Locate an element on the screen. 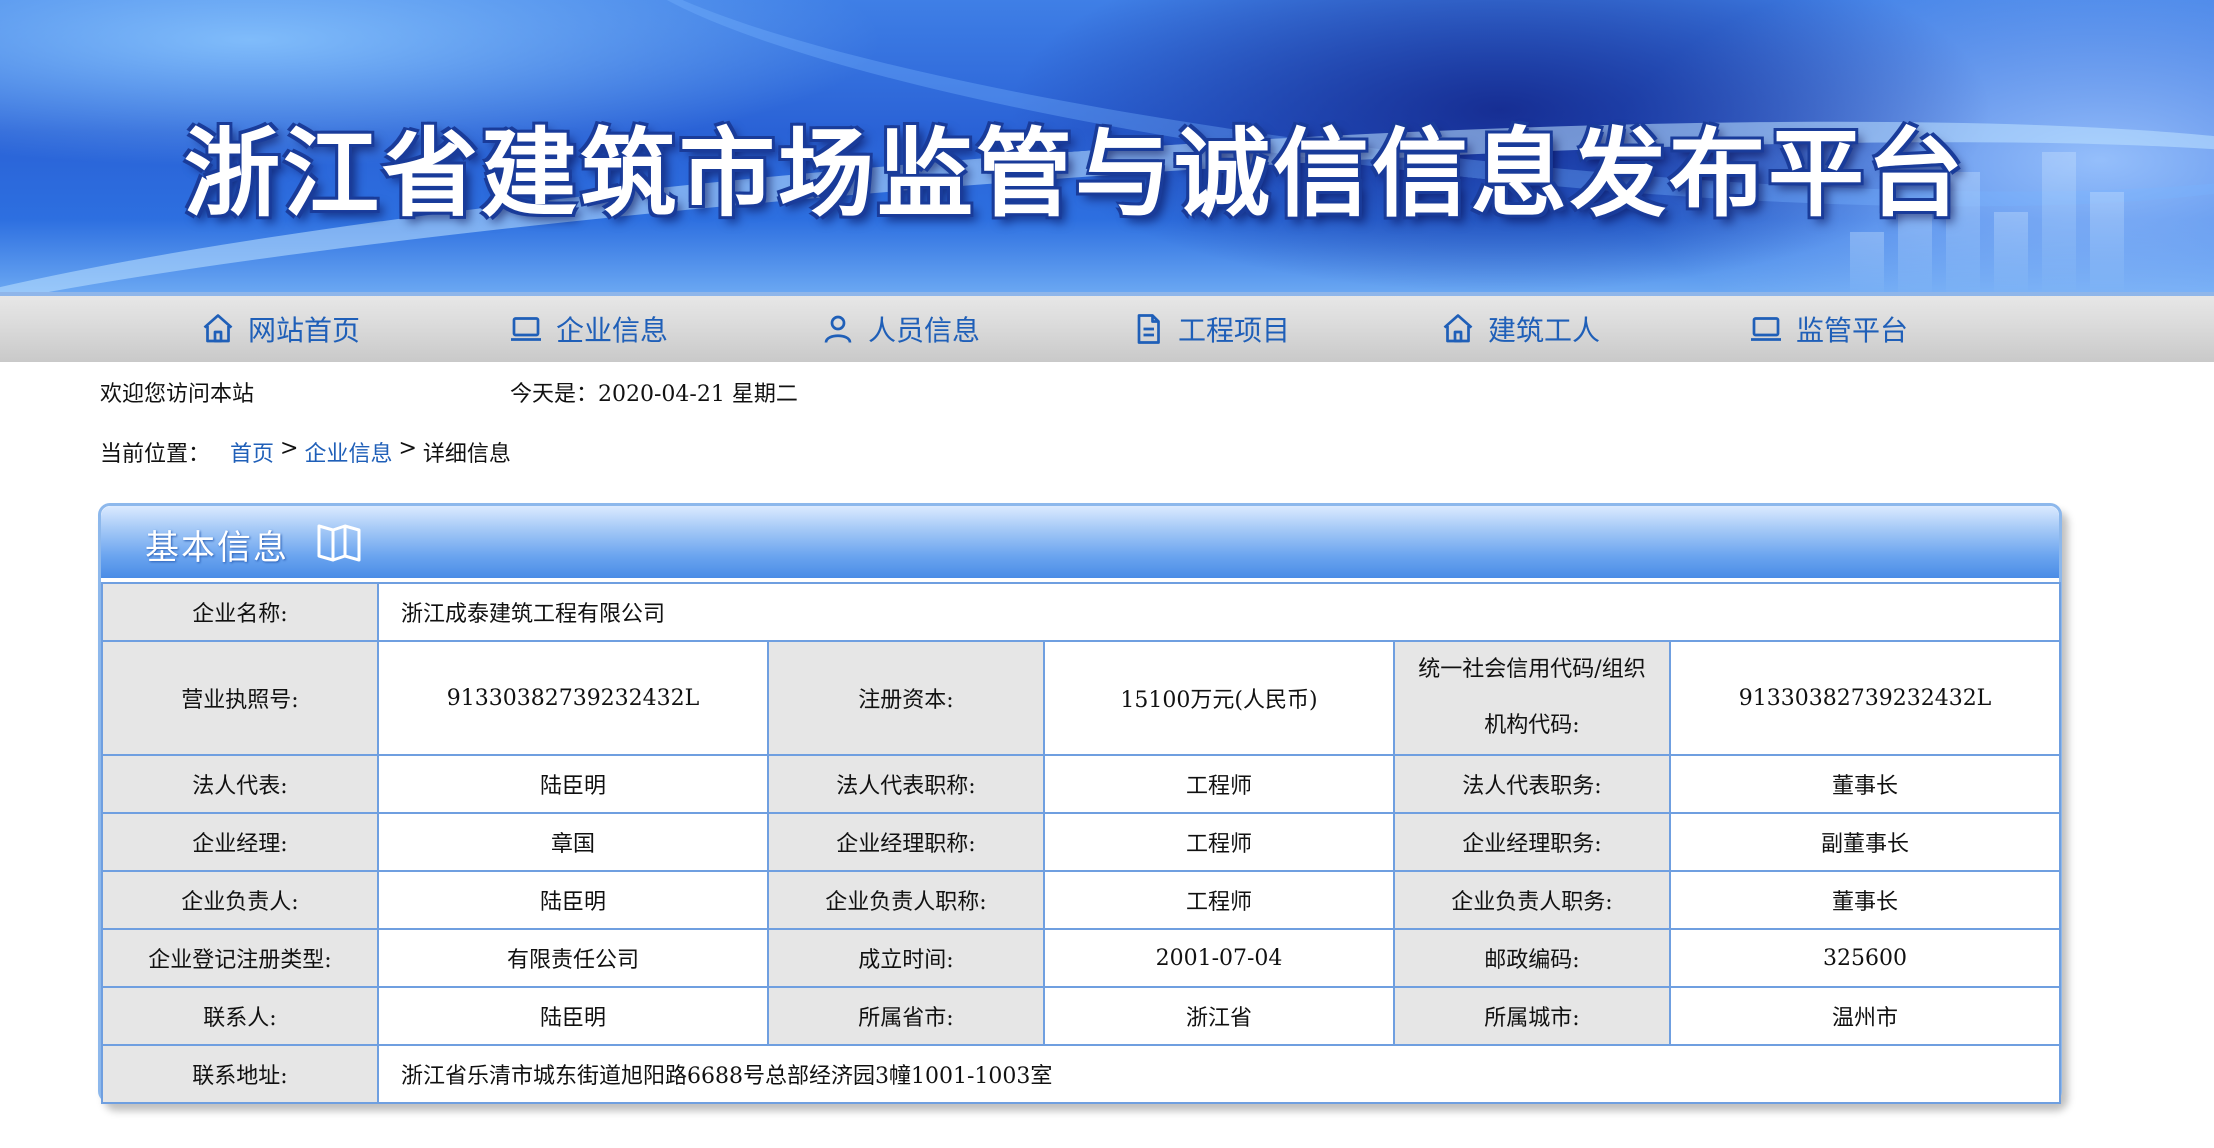 The width and height of the screenshot is (2214, 1148). panel-header: 基本信息 is located at coordinates (1080, 542).